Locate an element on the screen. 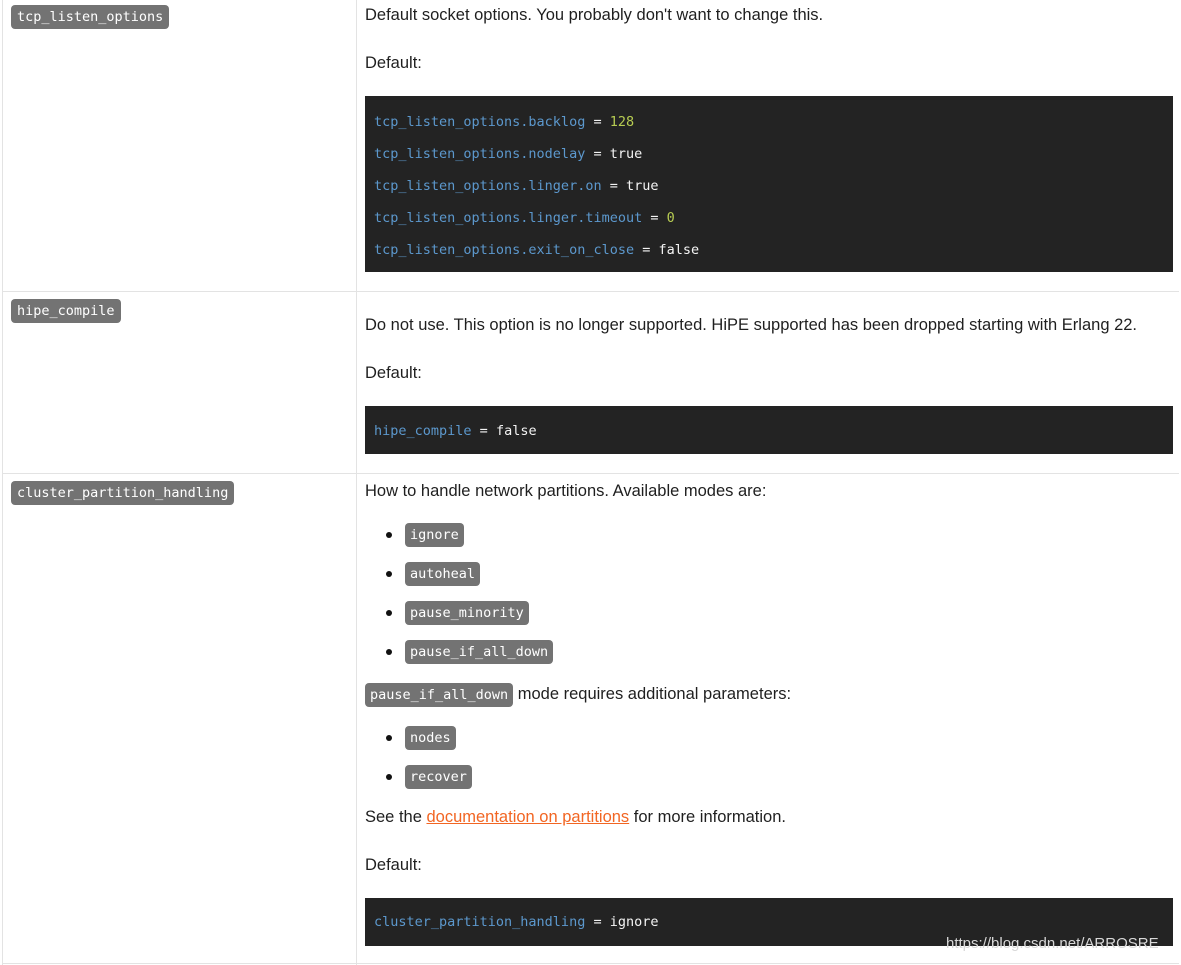 The height and width of the screenshot is (965, 1181). code-value: ignore is located at coordinates (634, 922).